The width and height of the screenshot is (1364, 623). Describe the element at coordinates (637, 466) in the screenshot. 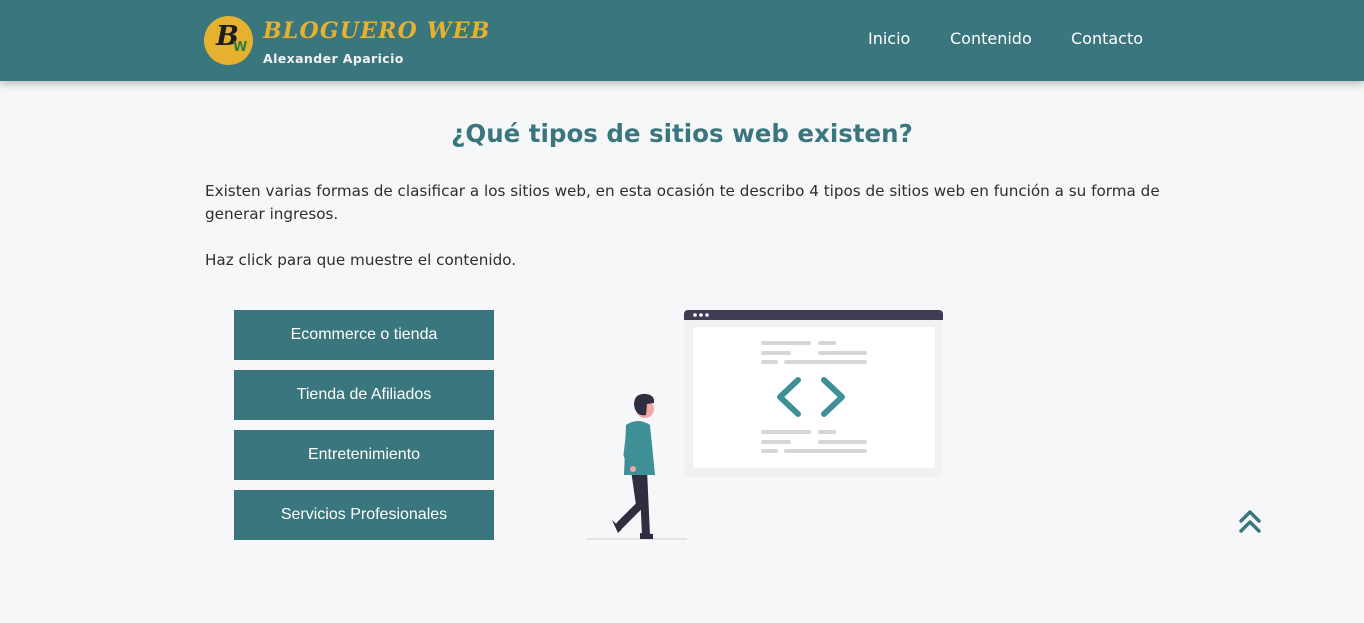

I see `walking-person-icon` at that location.